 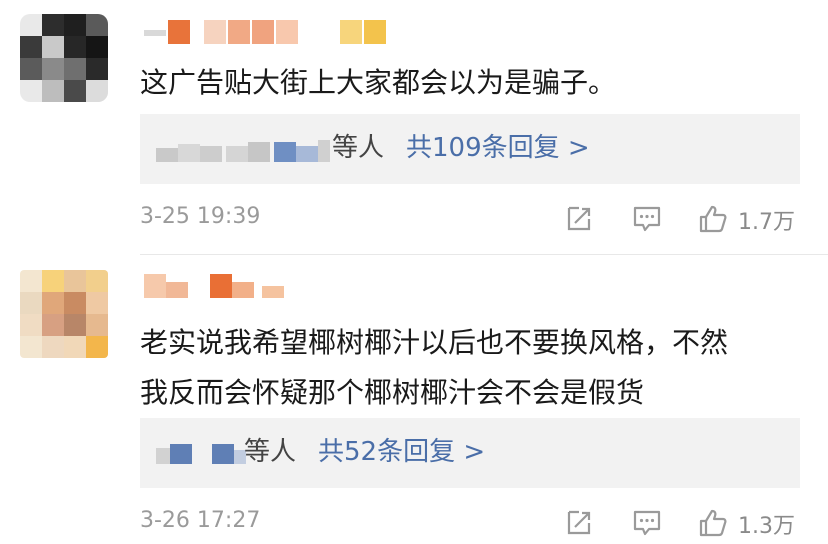 What do you see at coordinates (470, 368) in the screenshot?
I see `comment-text: 老实说我希望椰树椰汁以后也不要换风格，不然 我反而会怀疑那个椰树椰汁会不会是假货` at bounding box center [470, 368].